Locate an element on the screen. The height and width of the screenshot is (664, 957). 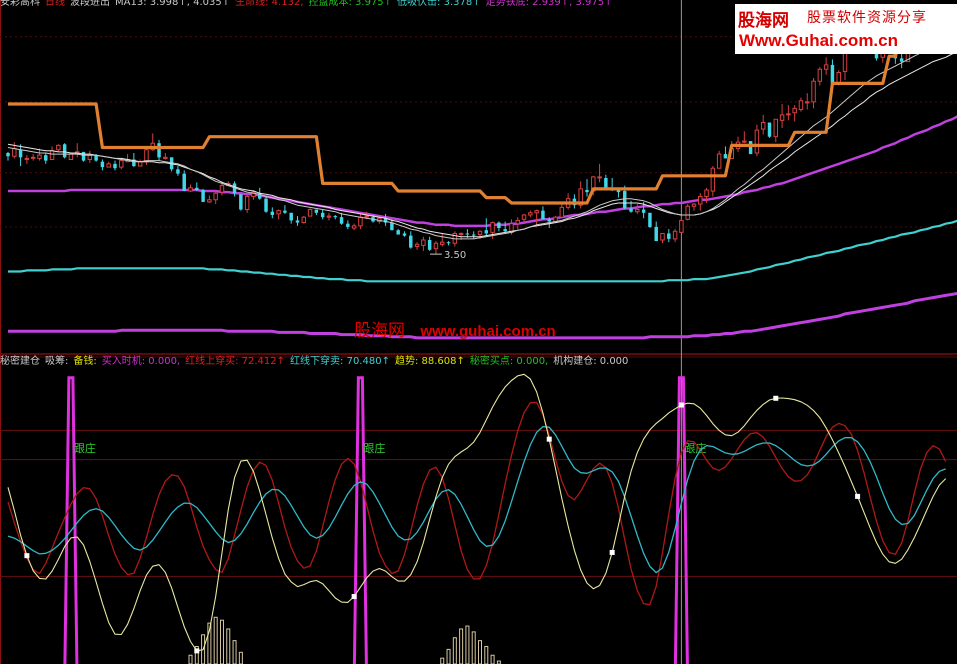
site-stamp: 股海网 股票软件资源分享 Www.Guhai.com.cn is located at coordinates (846, 29).